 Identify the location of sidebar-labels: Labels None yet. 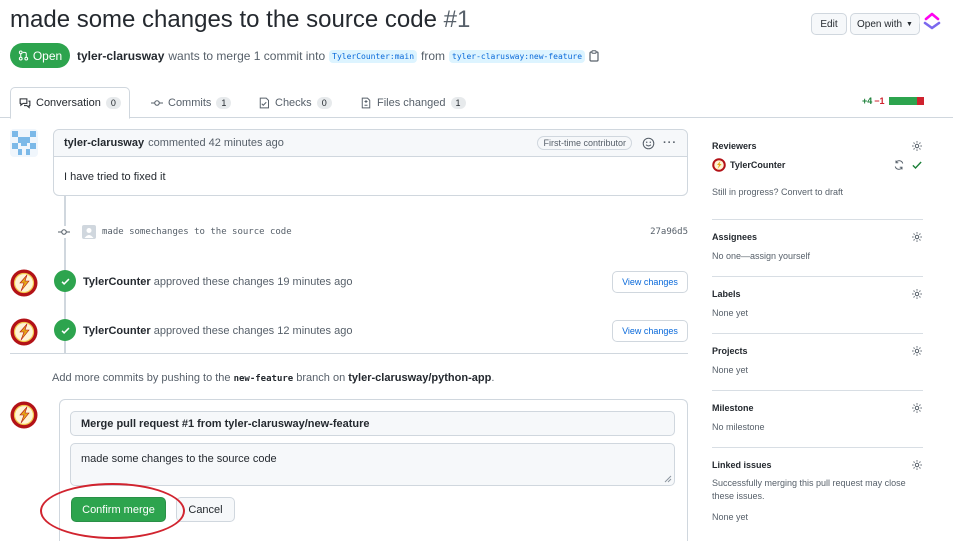
(817, 311).